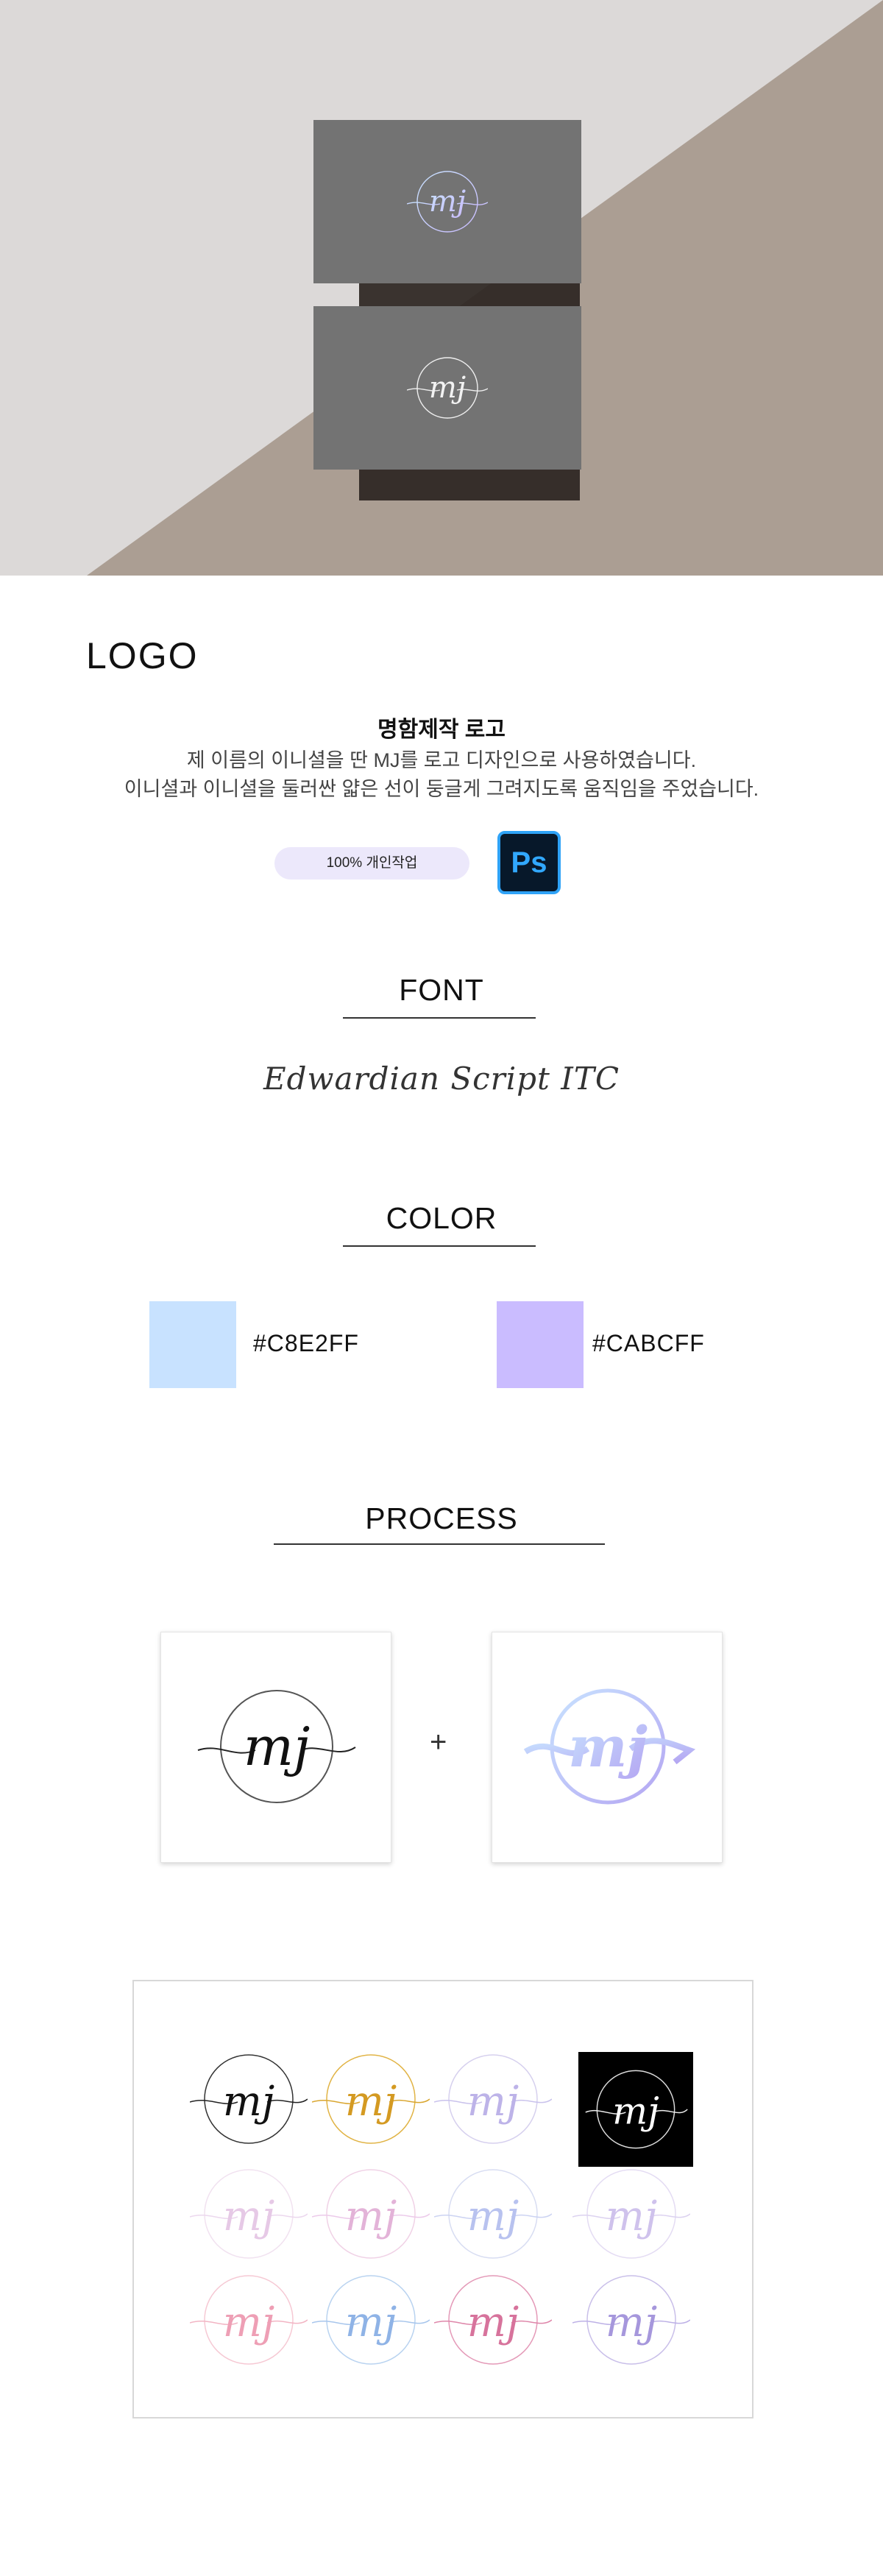 The height and width of the screenshot is (2576, 883). I want to click on process-section-title: PROCESS, so click(441, 1518).